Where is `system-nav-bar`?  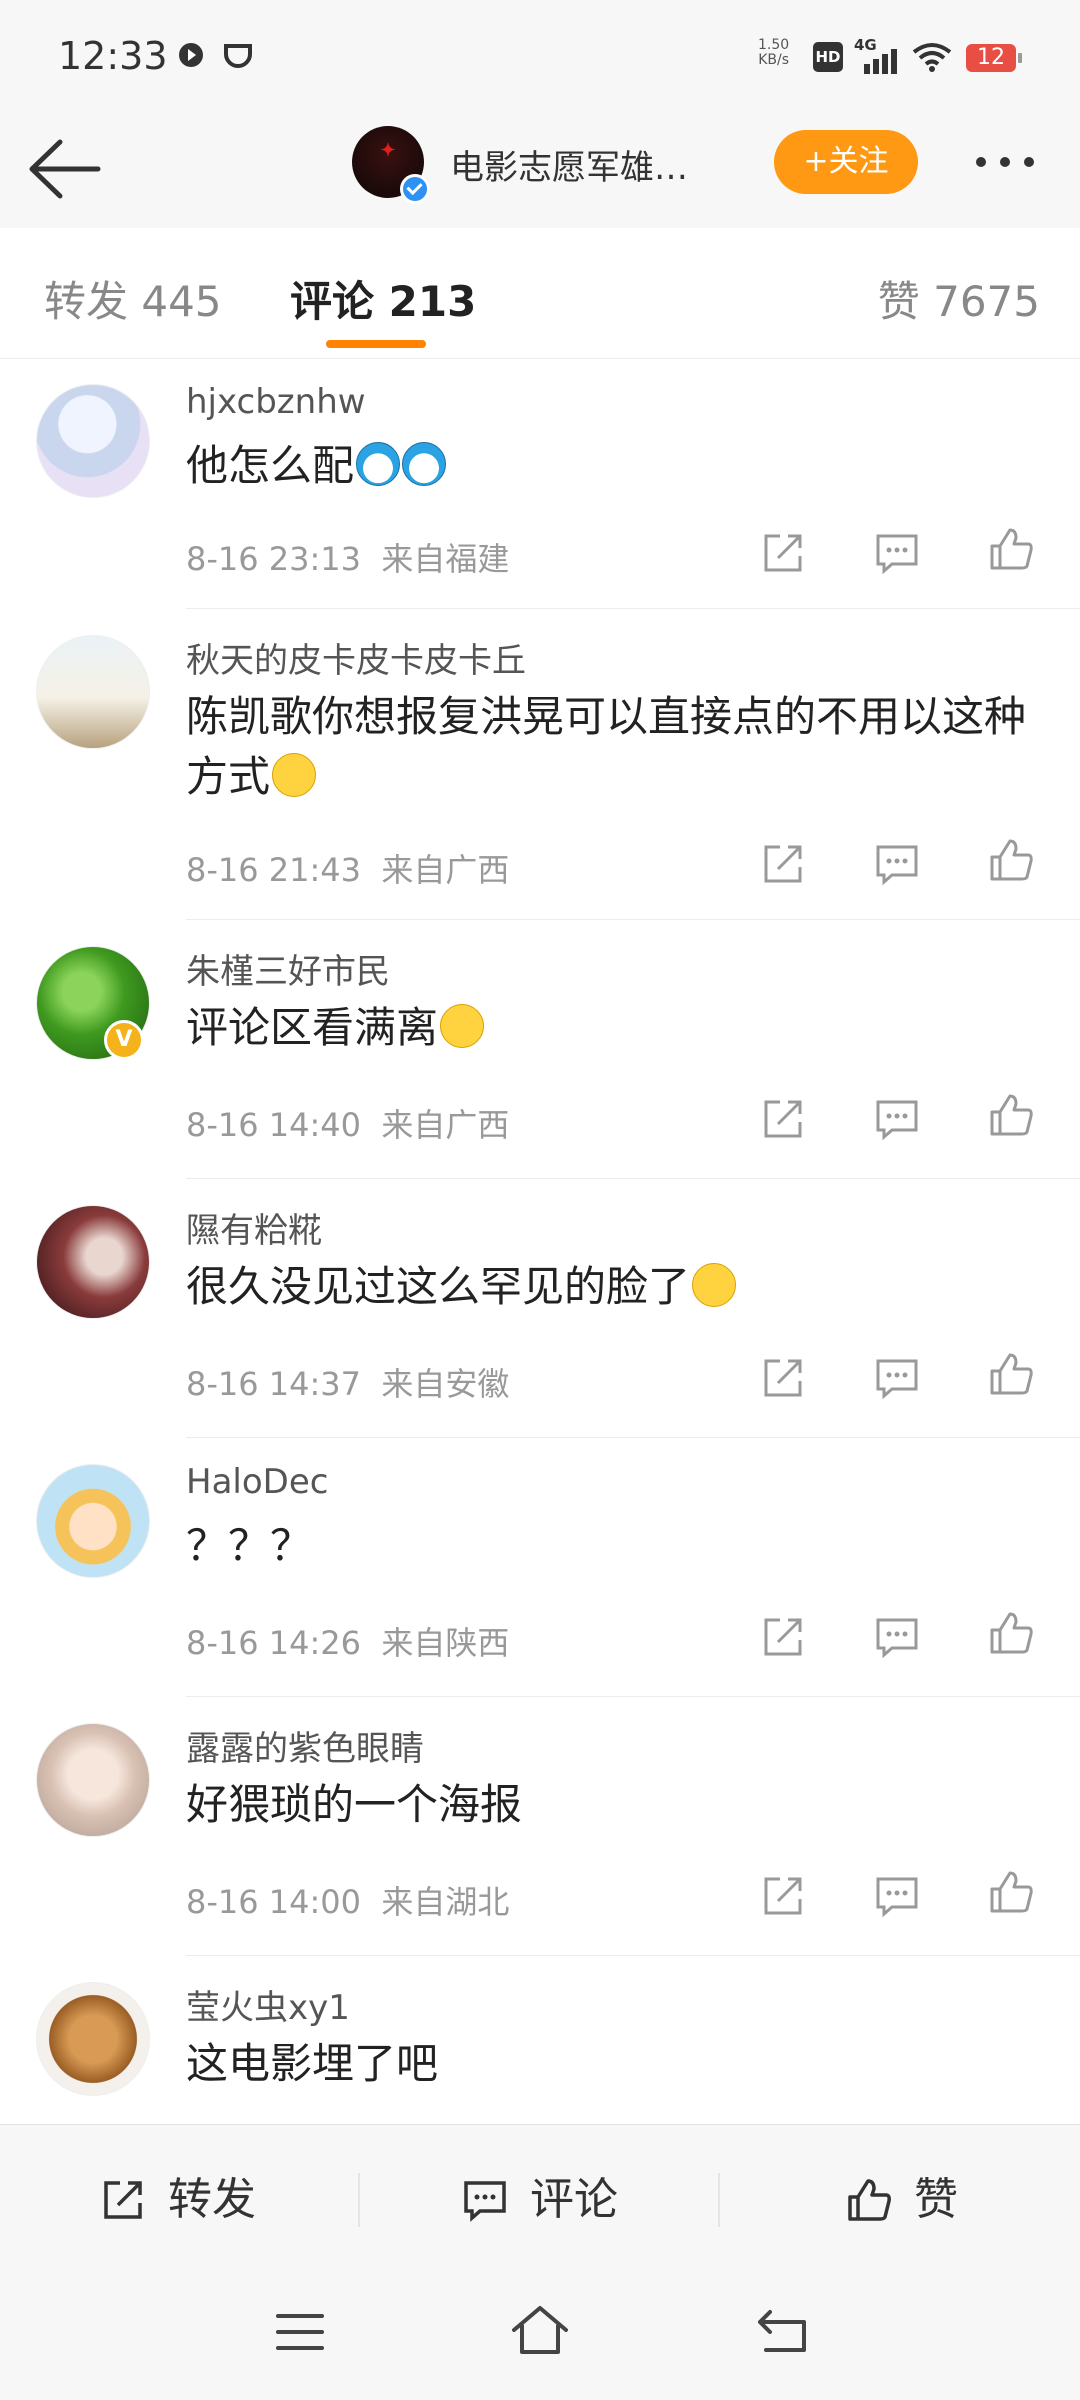
system-nav-bar is located at coordinates (540, 2337).